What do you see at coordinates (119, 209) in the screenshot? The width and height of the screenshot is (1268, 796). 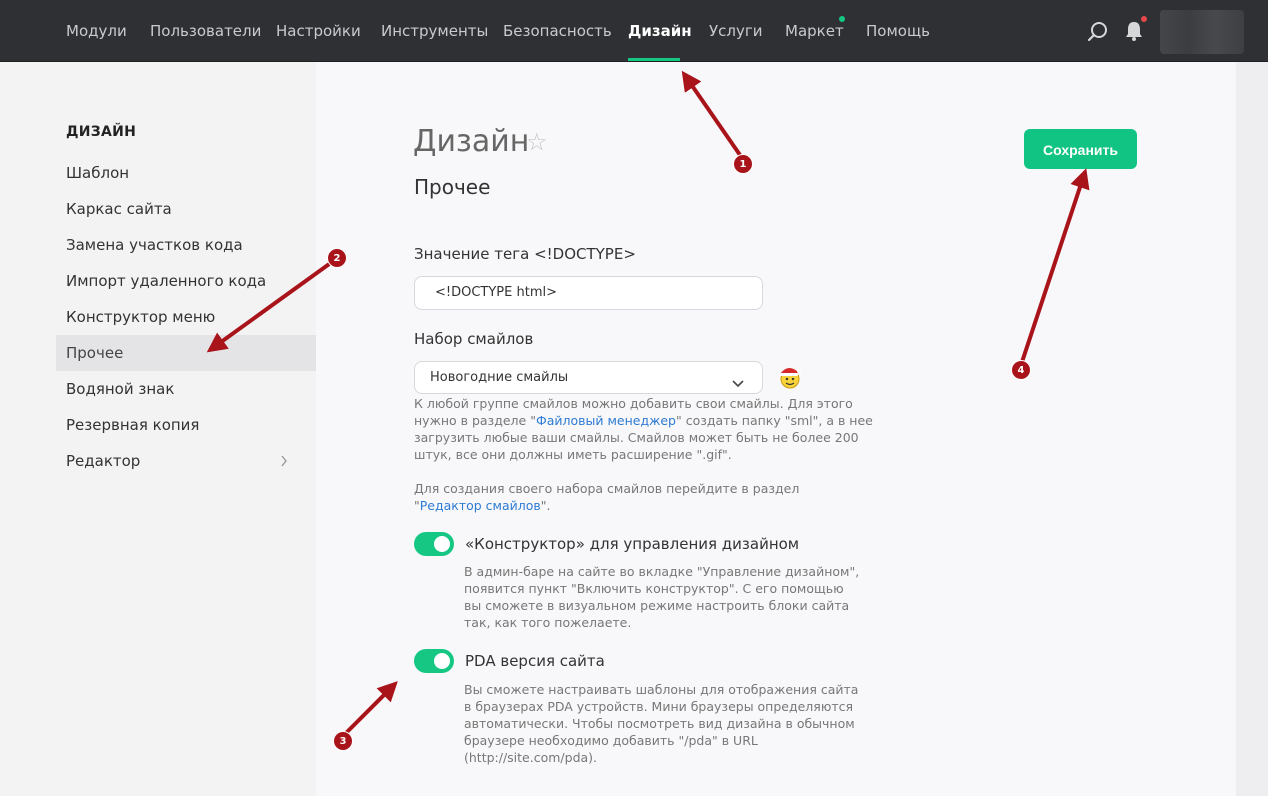 I see `sidebar-item-label: Каркас сайта` at bounding box center [119, 209].